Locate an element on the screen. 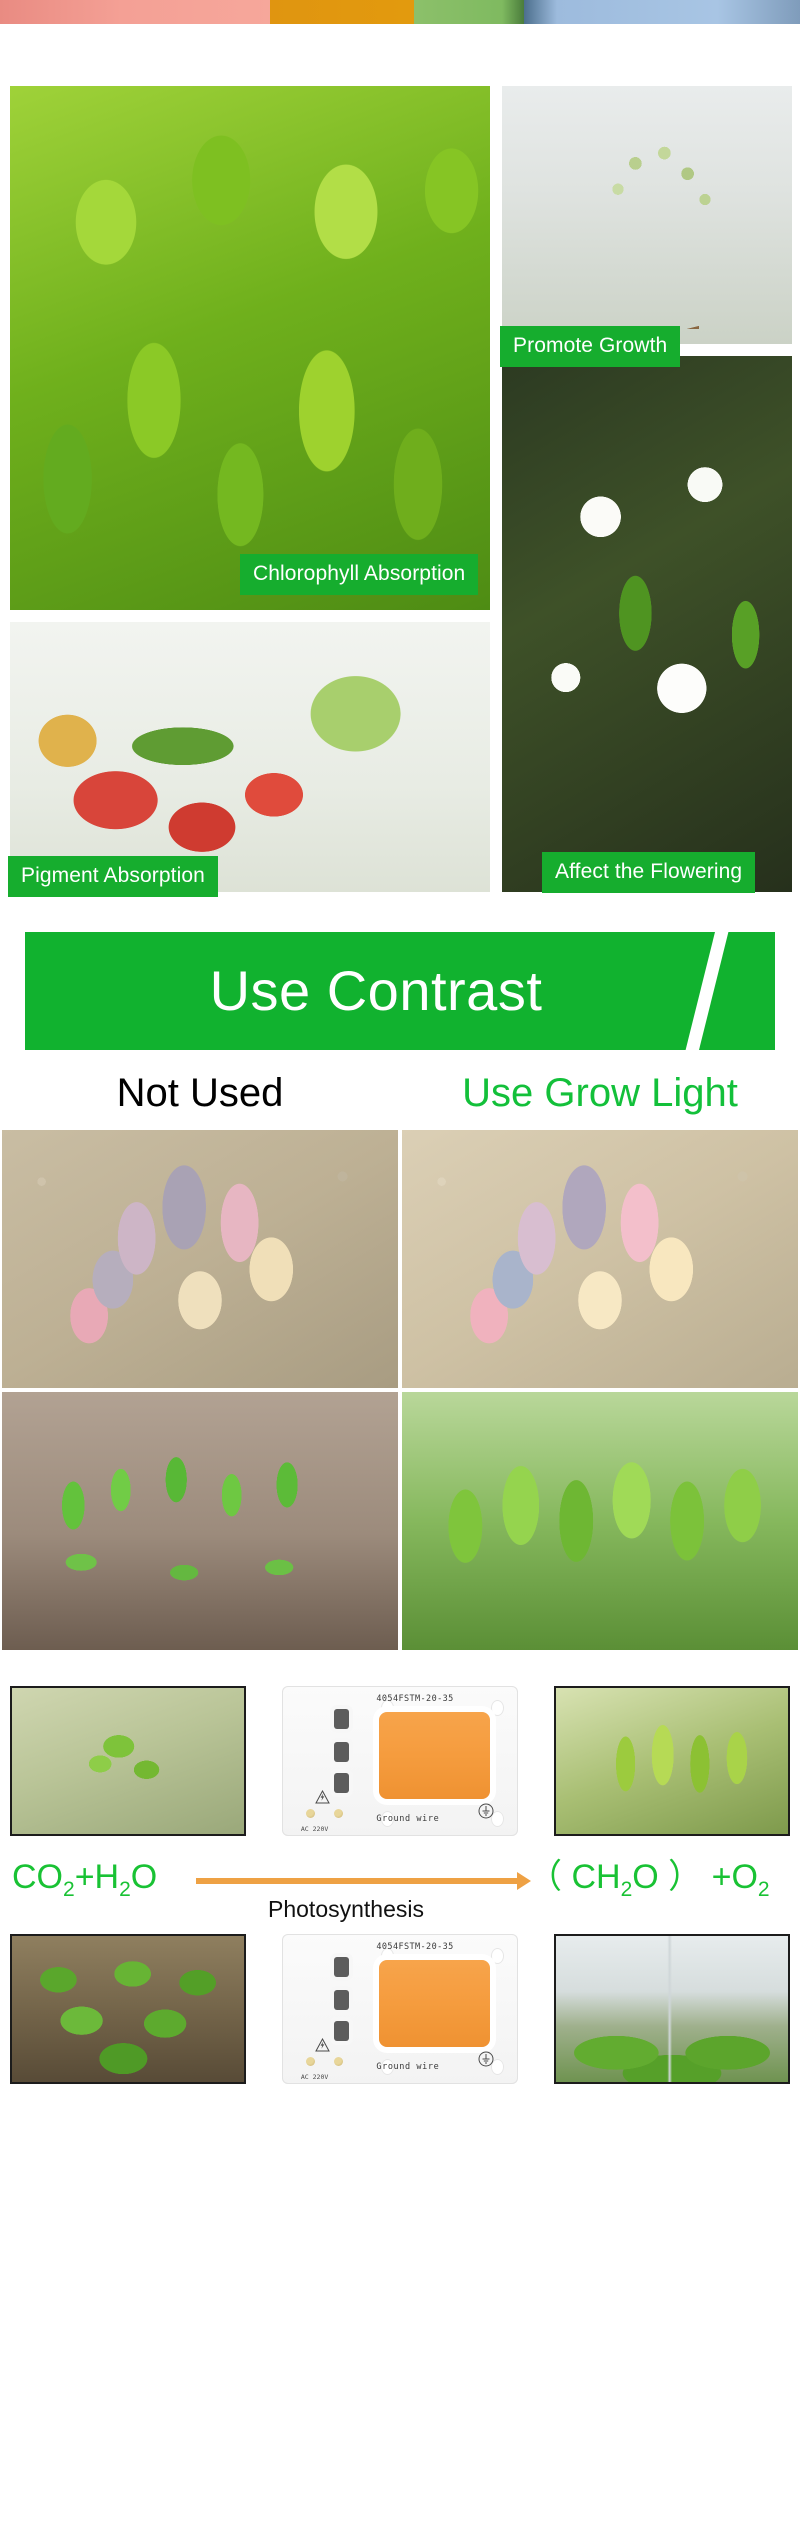  caption-affect-the-flowering: Affect the Flowering is located at coordinates (649, 872).